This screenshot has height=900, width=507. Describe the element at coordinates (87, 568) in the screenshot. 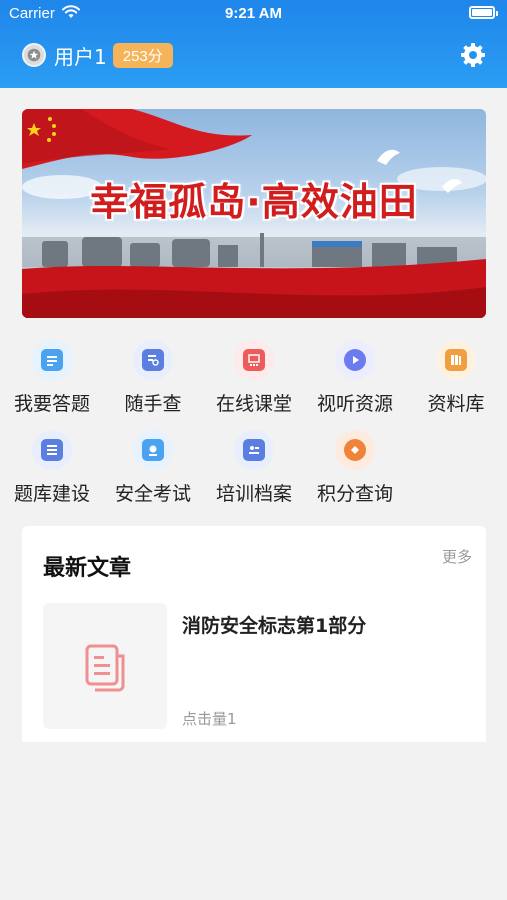

I see `section-title: 最新文章` at that location.